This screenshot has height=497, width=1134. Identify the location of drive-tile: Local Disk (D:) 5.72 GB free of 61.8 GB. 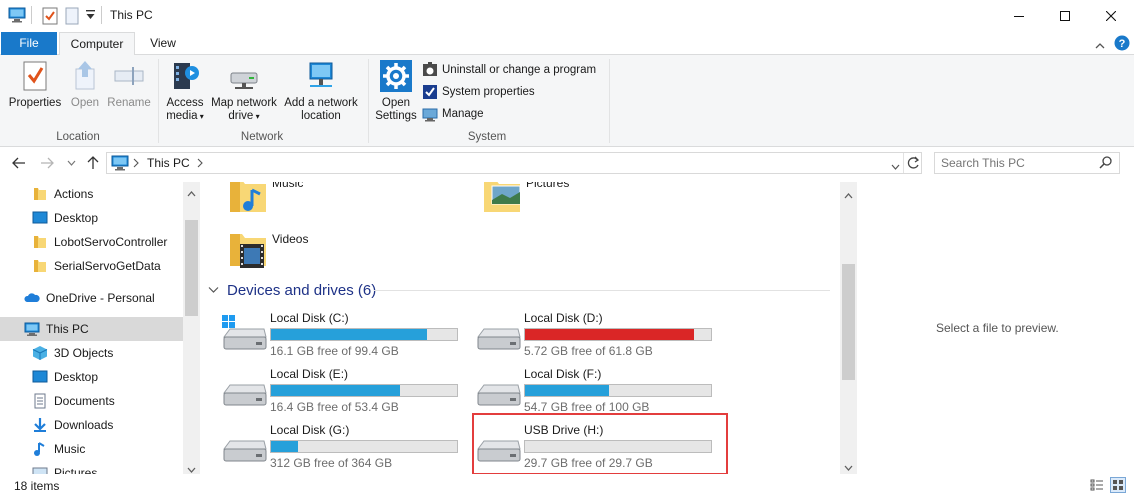
(597, 333).